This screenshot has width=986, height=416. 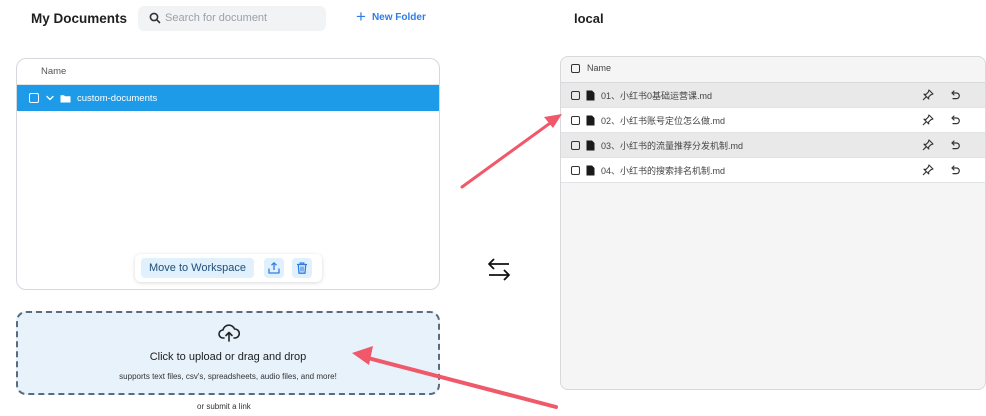 What do you see at coordinates (773, 145) in the screenshot?
I see `file-row: 03、小红书的流量推荐分发机制.md` at bounding box center [773, 145].